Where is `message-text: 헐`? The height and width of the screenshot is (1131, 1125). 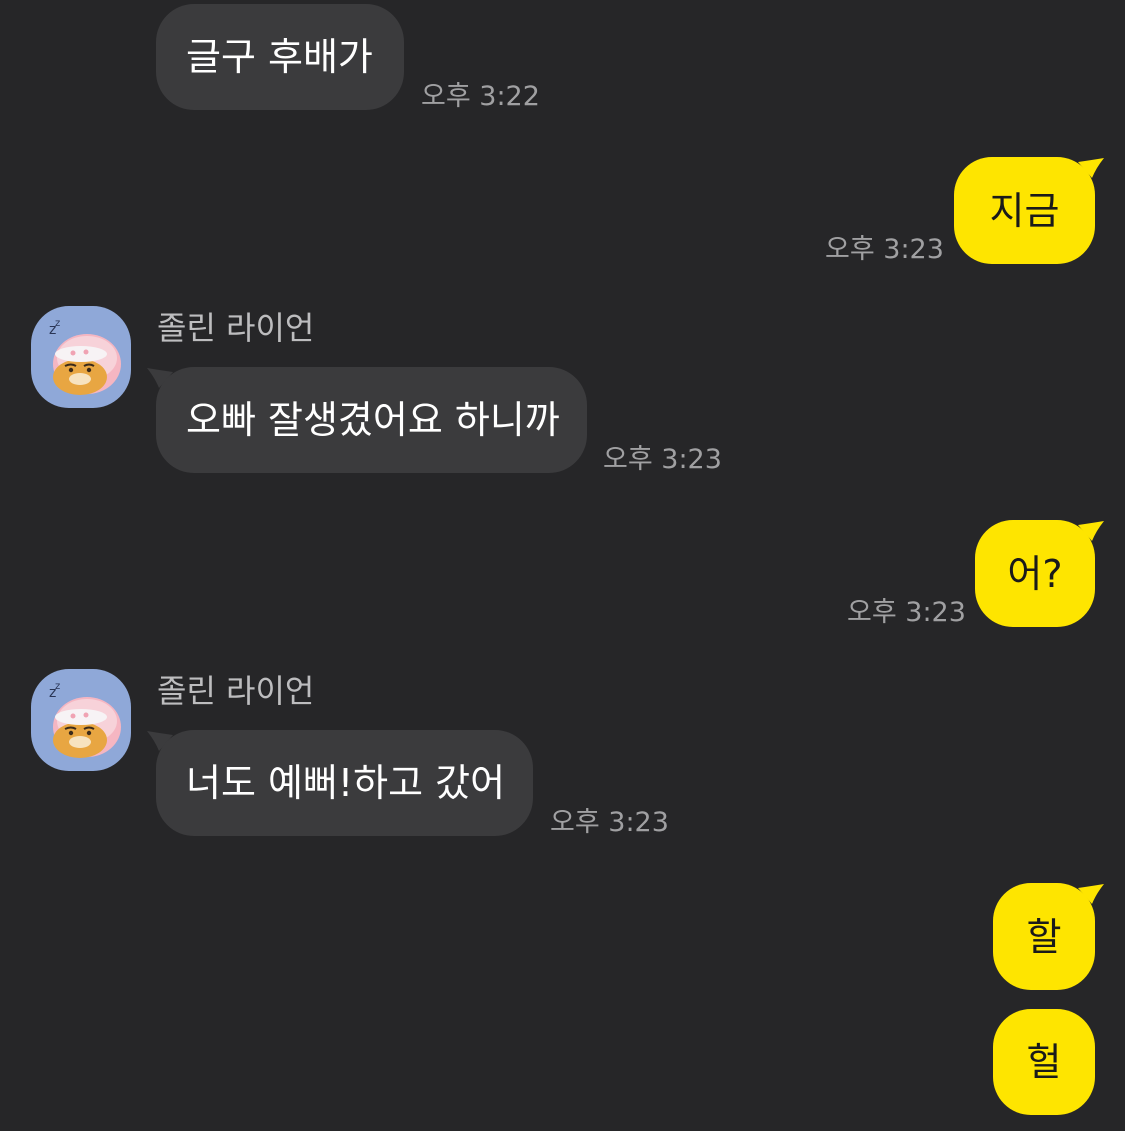 message-text: 헐 is located at coordinates (1044, 1062).